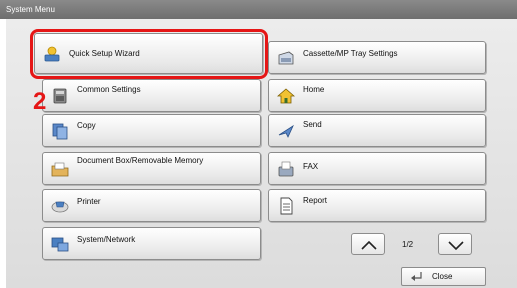 The image size is (517, 288). Describe the element at coordinates (60, 244) in the screenshot. I see `network-icon` at that location.